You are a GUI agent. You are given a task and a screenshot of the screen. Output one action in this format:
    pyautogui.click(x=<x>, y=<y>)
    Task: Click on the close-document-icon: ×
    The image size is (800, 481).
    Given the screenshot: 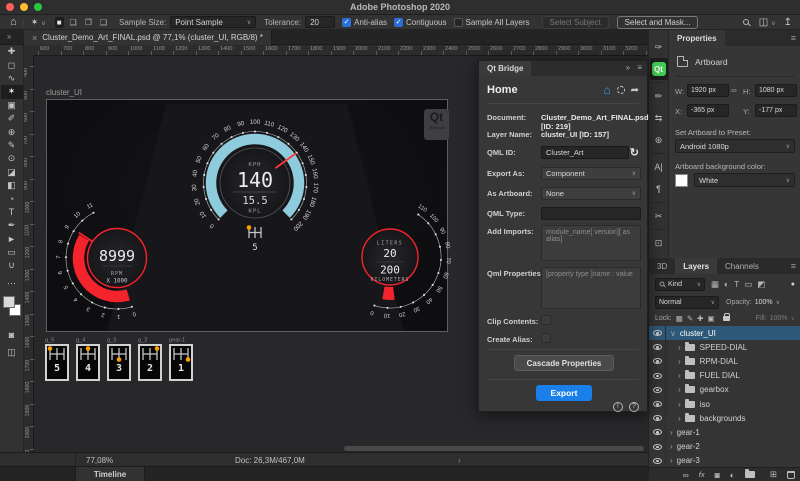 What is the action you would take?
    pyautogui.click(x=34, y=38)
    